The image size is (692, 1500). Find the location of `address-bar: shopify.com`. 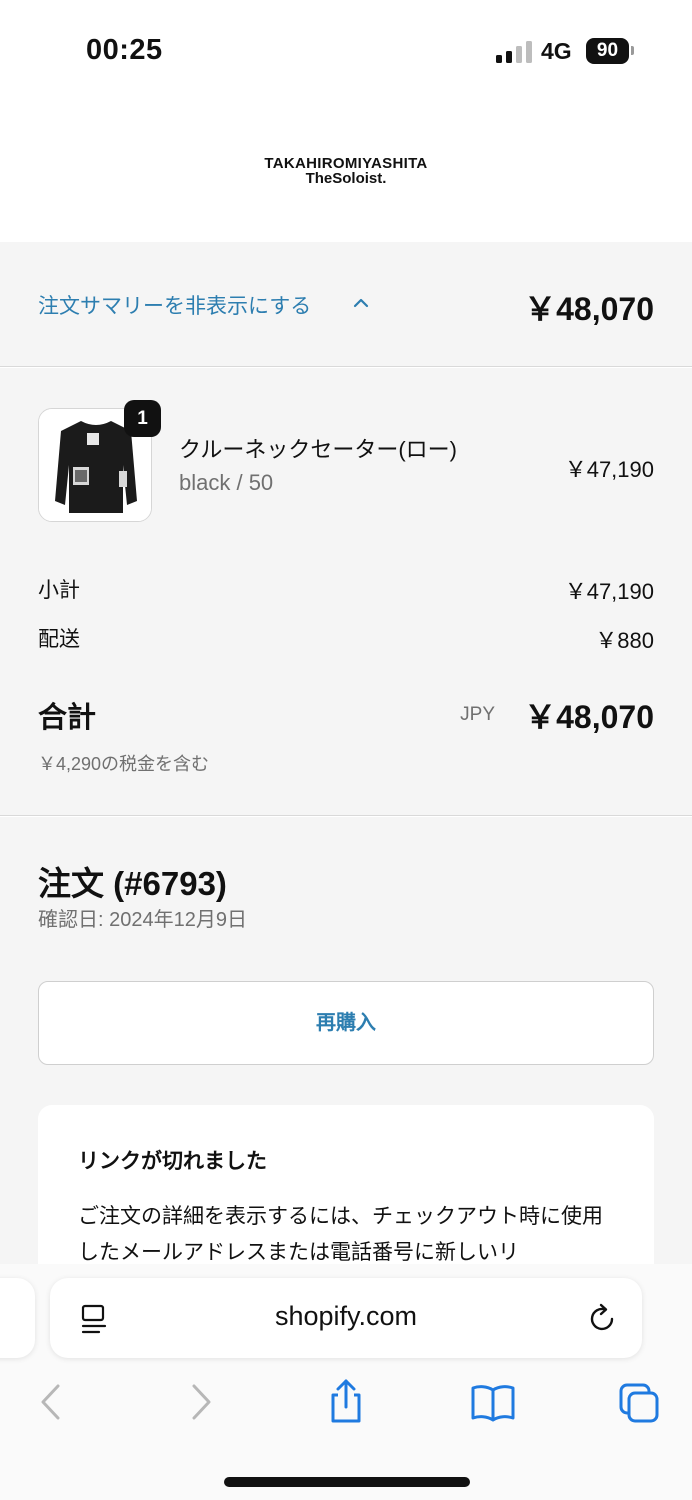

address-bar: shopify.com is located at coordinates (346, 1318).